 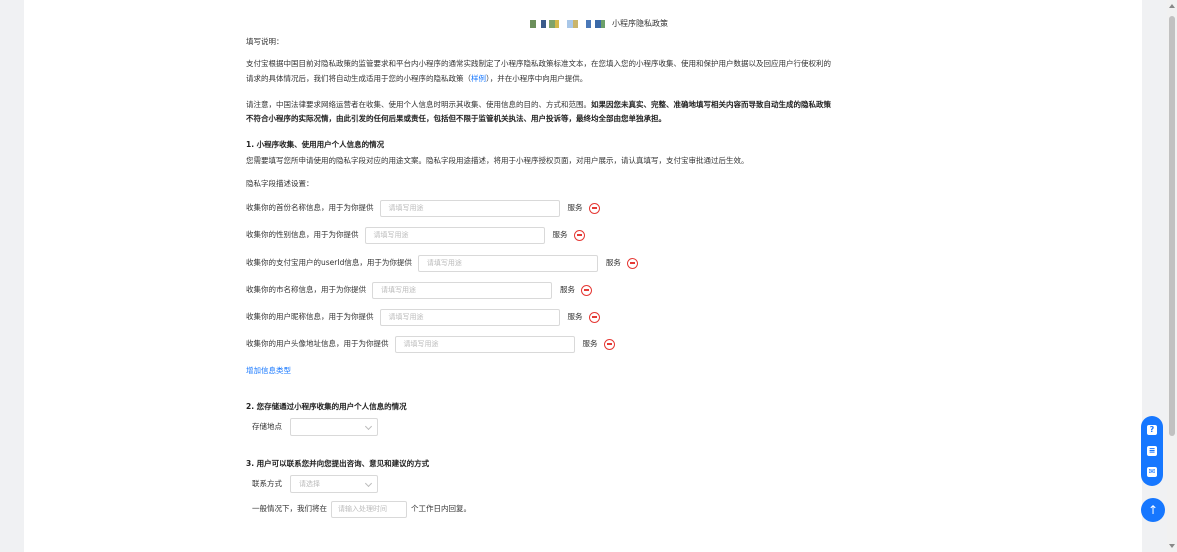 What do you see at coordinates (310, 317) in the screenshot?
I see `field-label: 收集你的用户昵称信息，用于为你提供` at bounding box center [310, 317].